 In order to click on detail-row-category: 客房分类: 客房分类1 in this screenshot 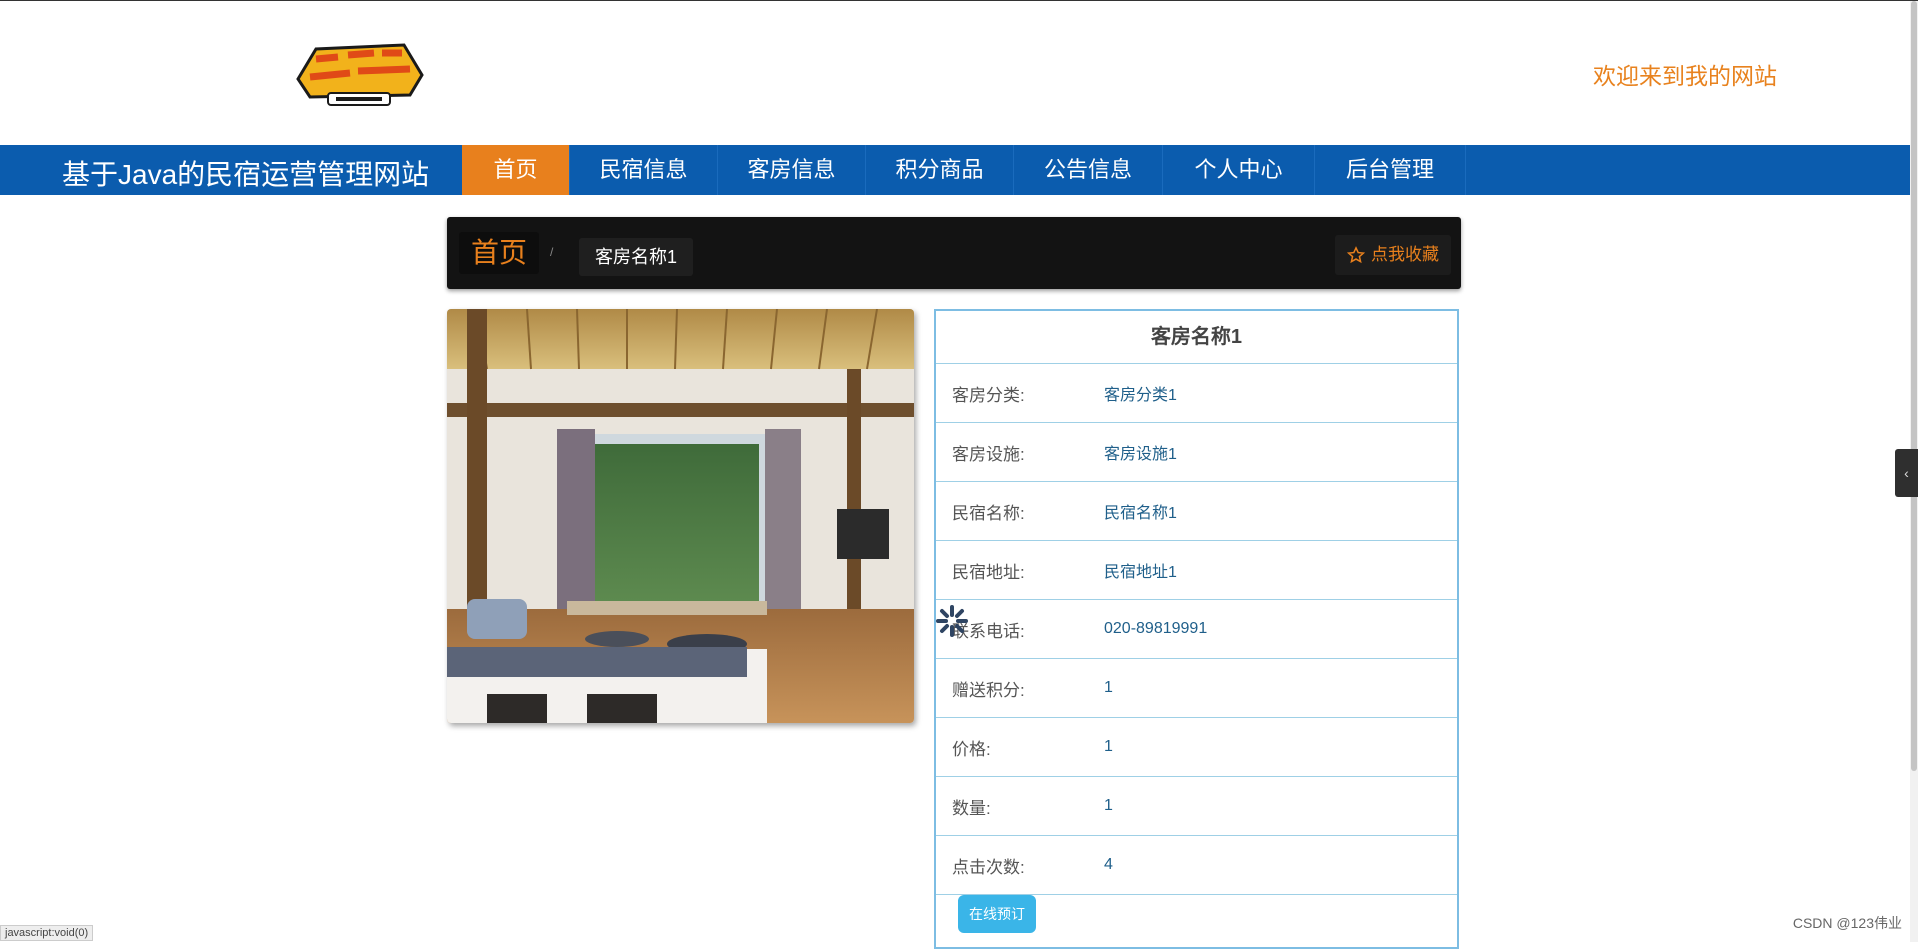, I will do `click(1196, 393)`.